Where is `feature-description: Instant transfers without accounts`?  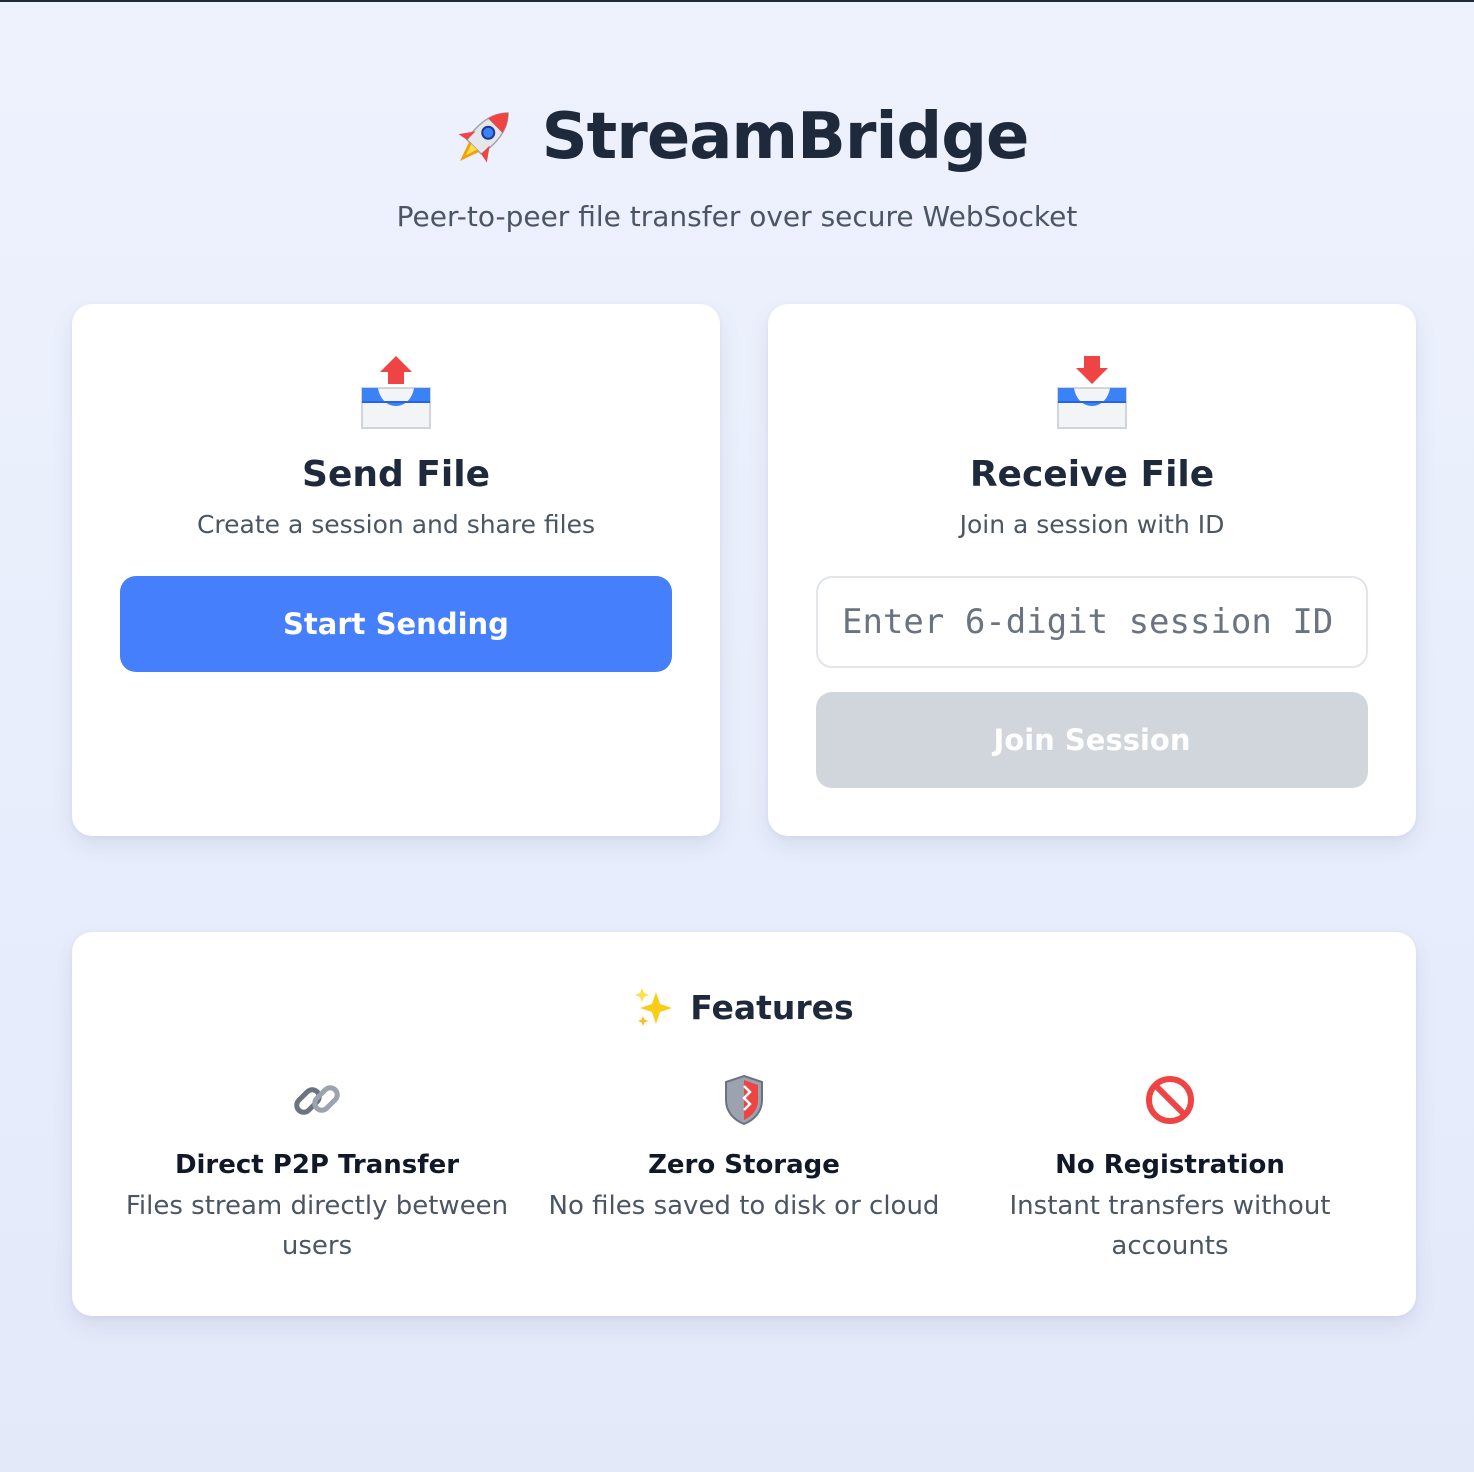
feature-description: Instant transfers without accounts is located at coordinates (1170, 1226).